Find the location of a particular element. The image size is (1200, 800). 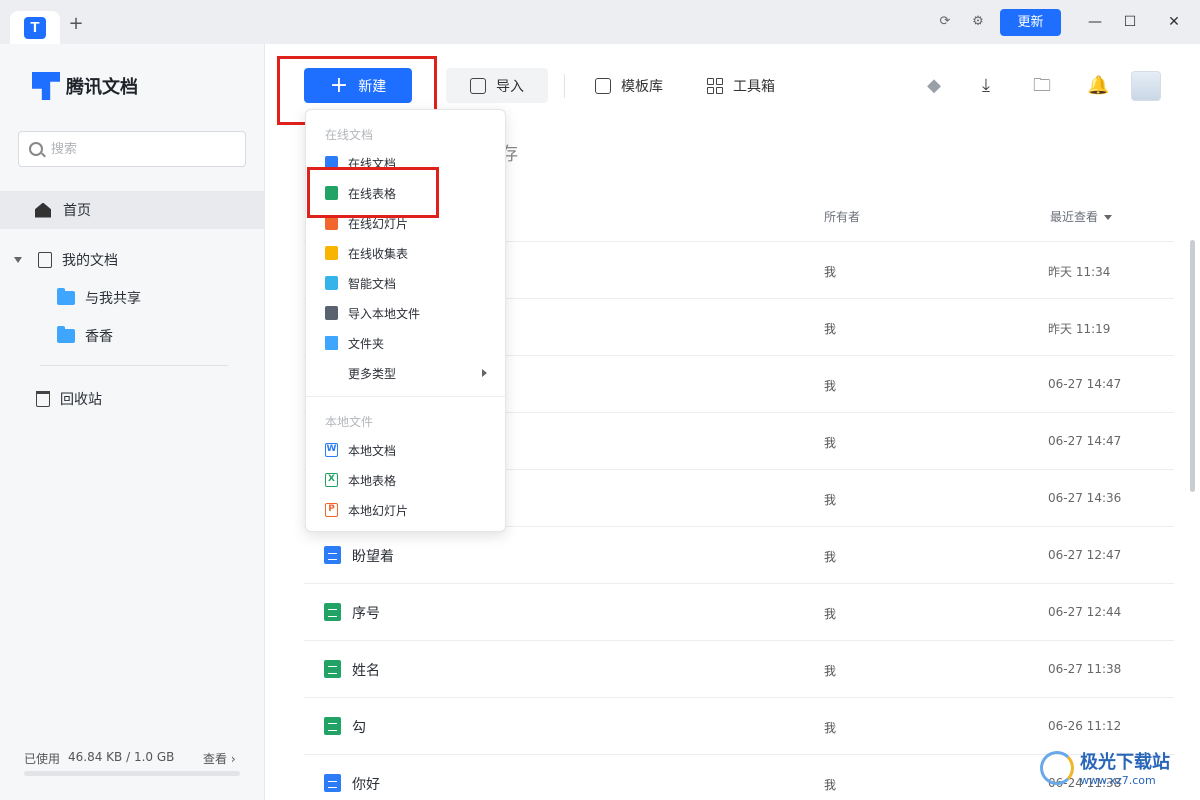

menu-item: 导入本地文件 is located at coordinates (405, 313).